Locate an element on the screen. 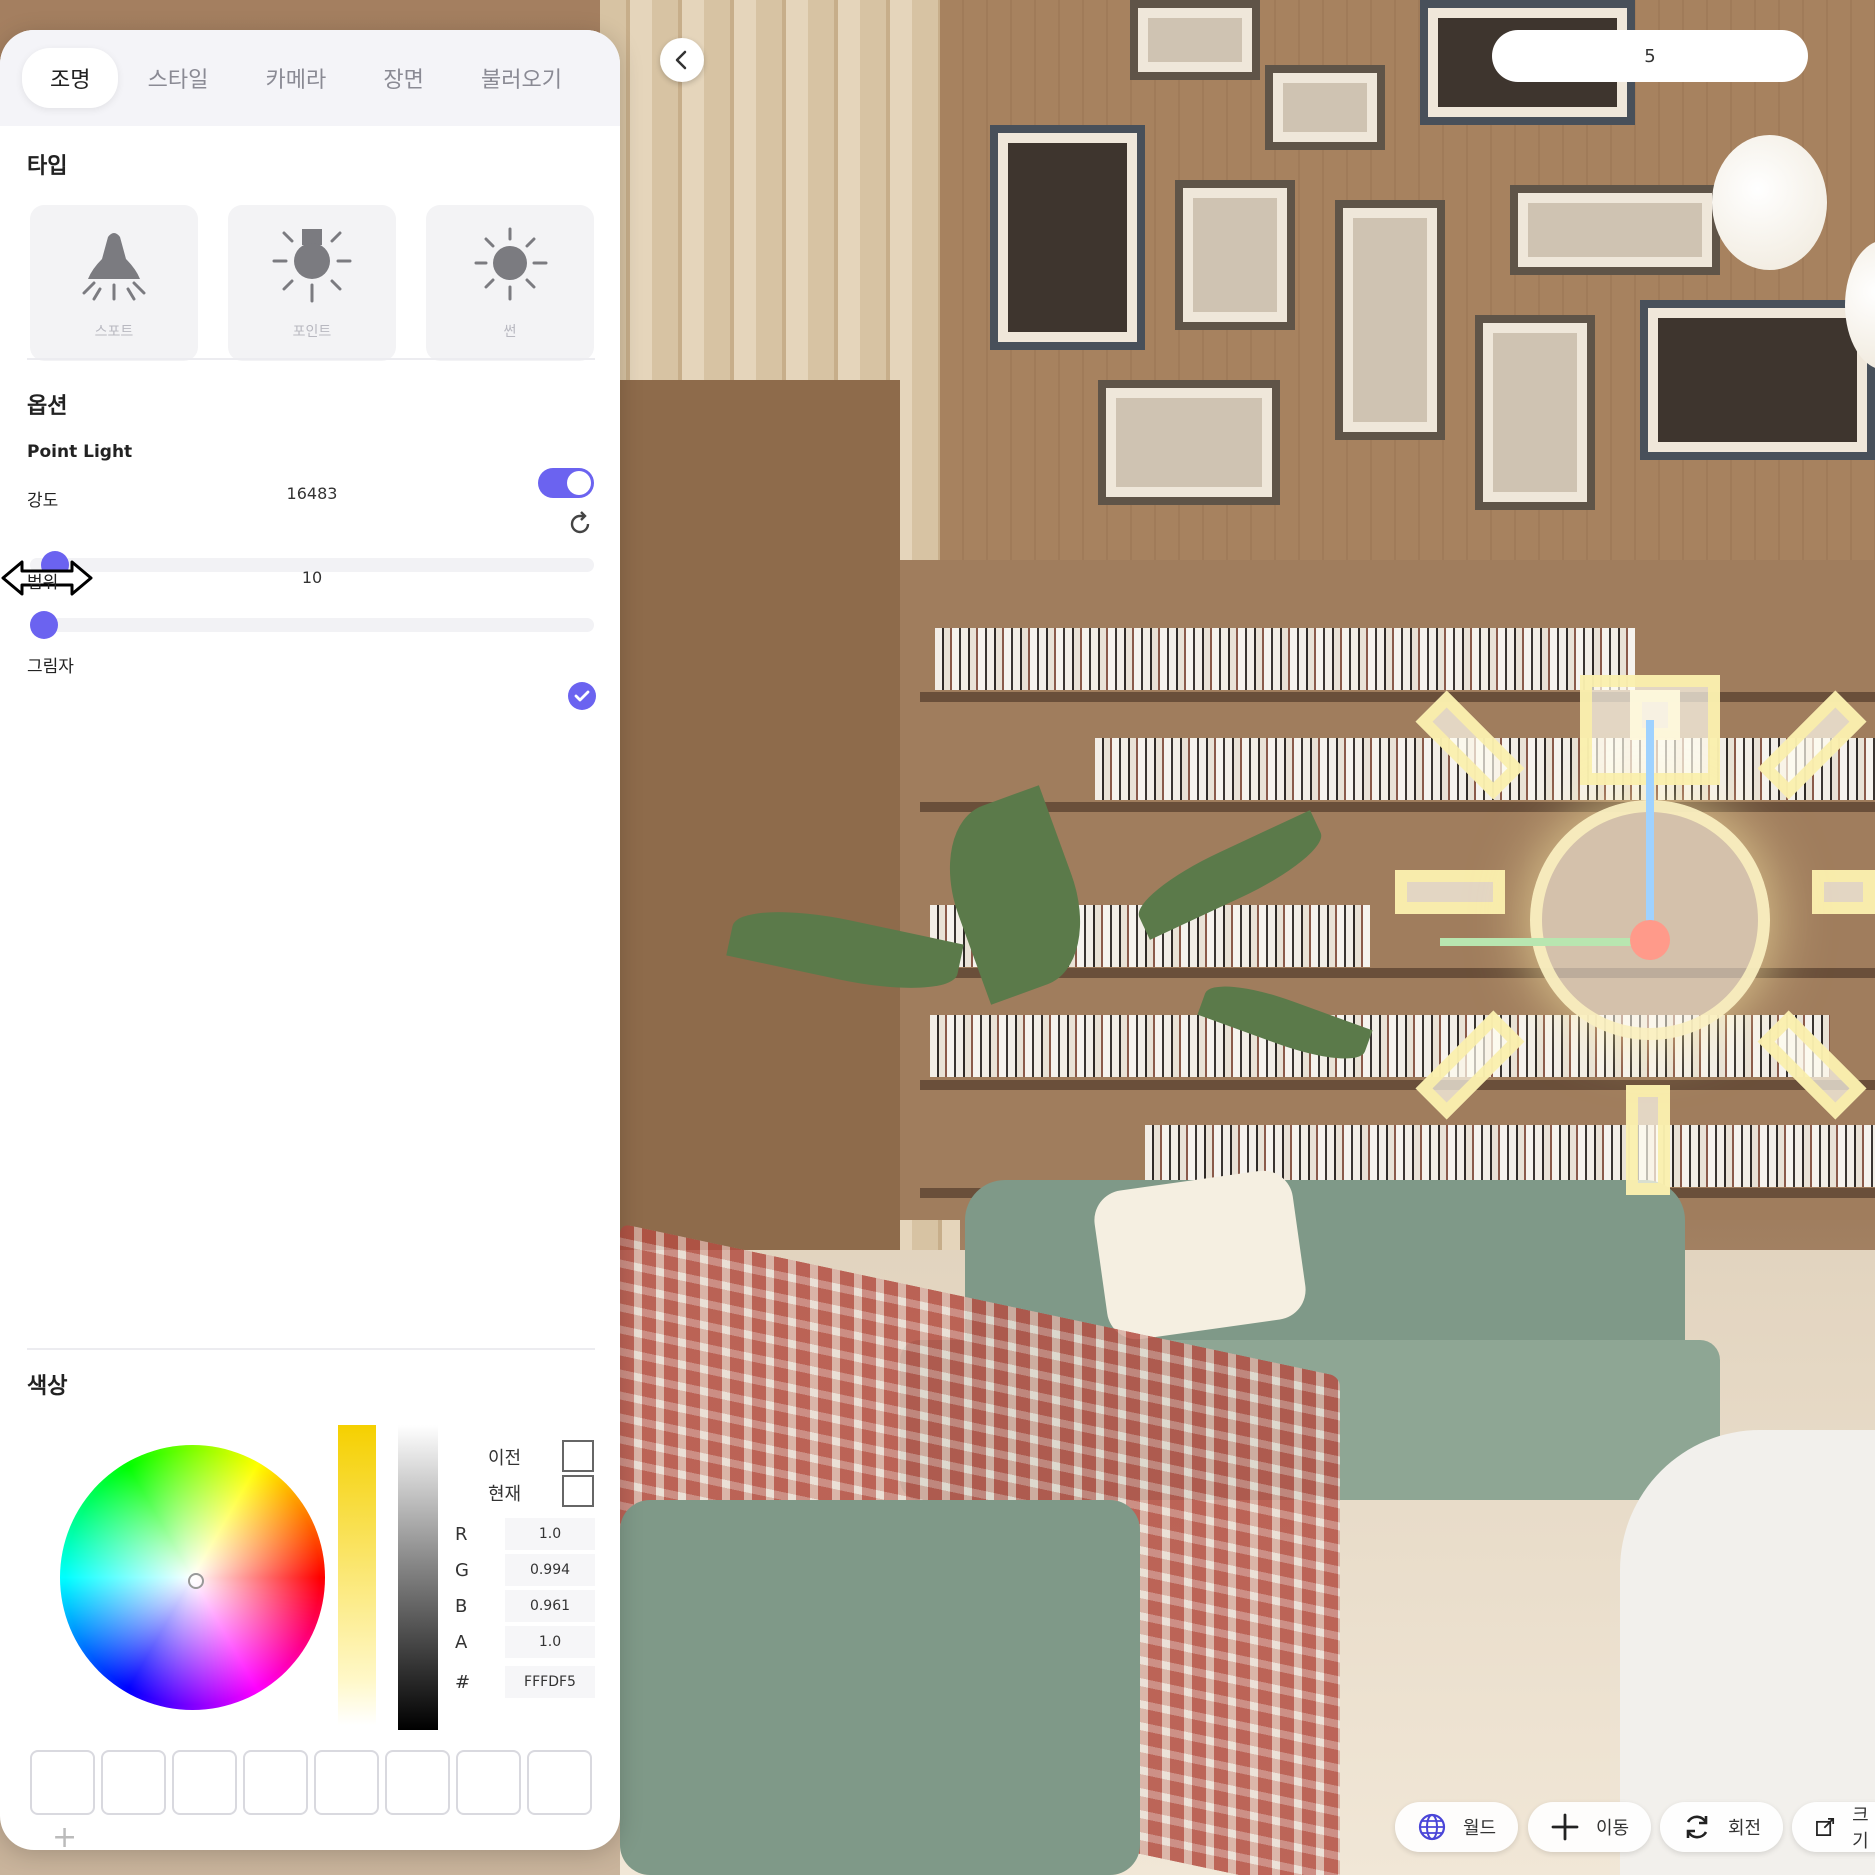  globe-icon is located at coordinates (1432, 1827).